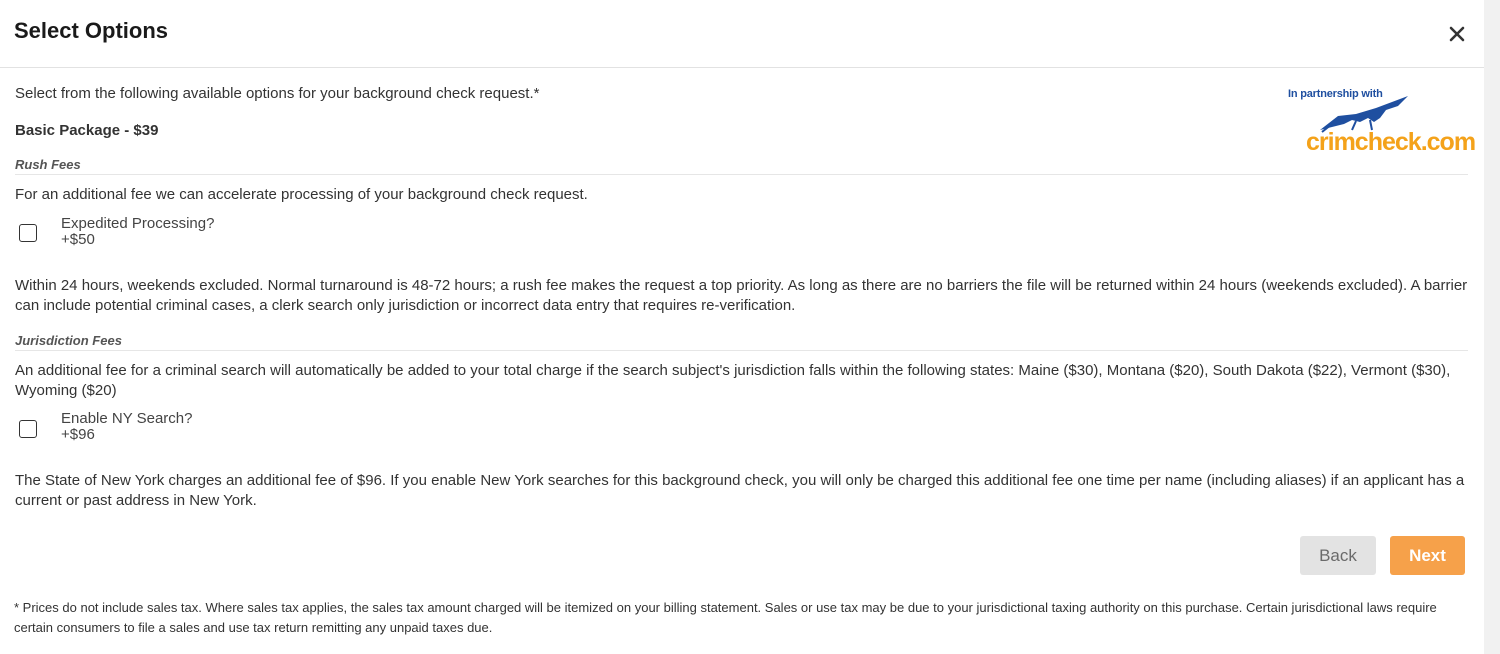 Image resolution: width=1500 pixels, height=654 pixels. Describe the element at coordinates (1338, 555) in the screenshot. I see `back-button: Back` at that location.